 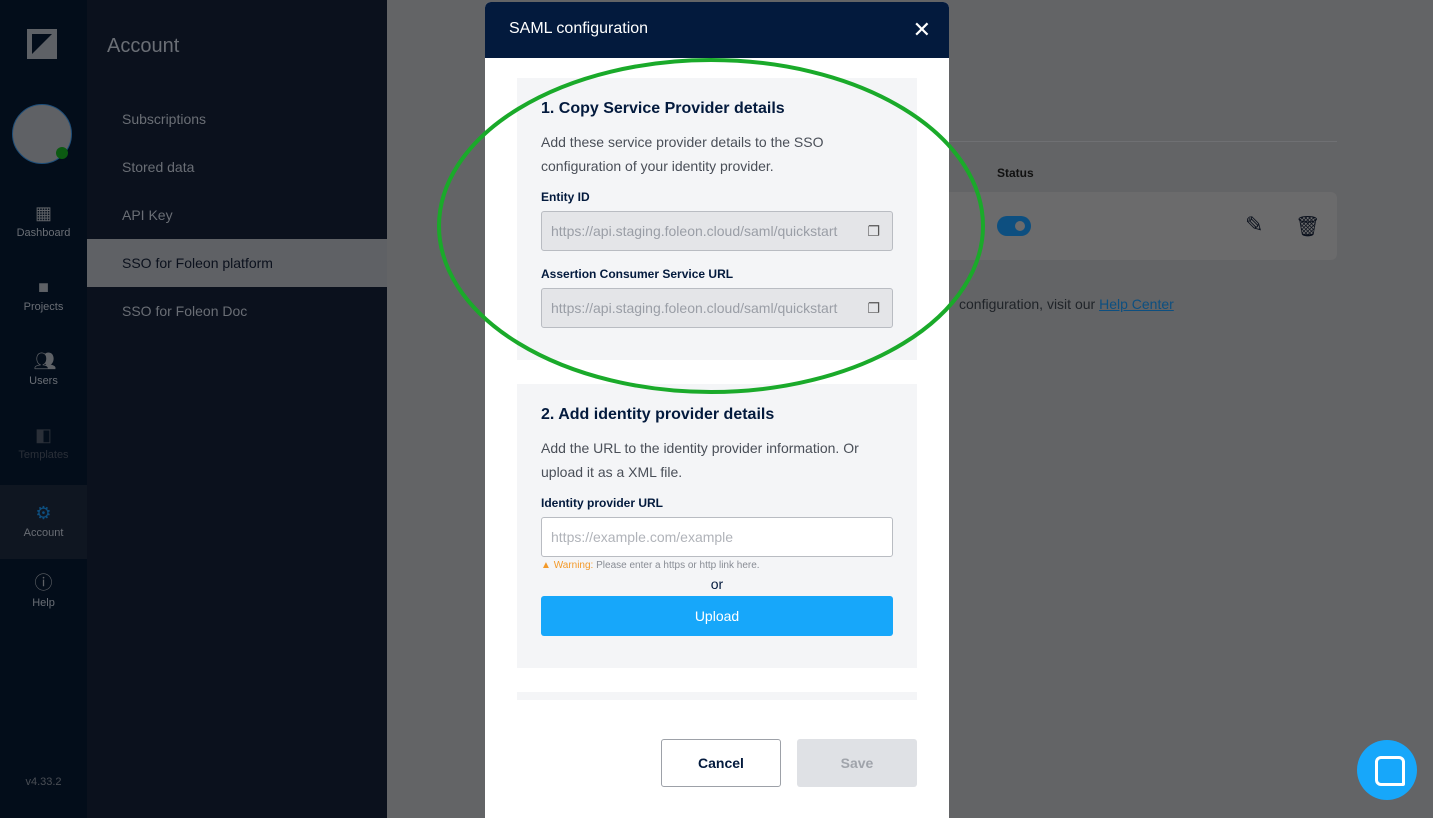 What do you see at coordinates (602, 503) in the screenshot?
I see `idp-url-label: Identity provider URL` at bounding box center [602, 503].